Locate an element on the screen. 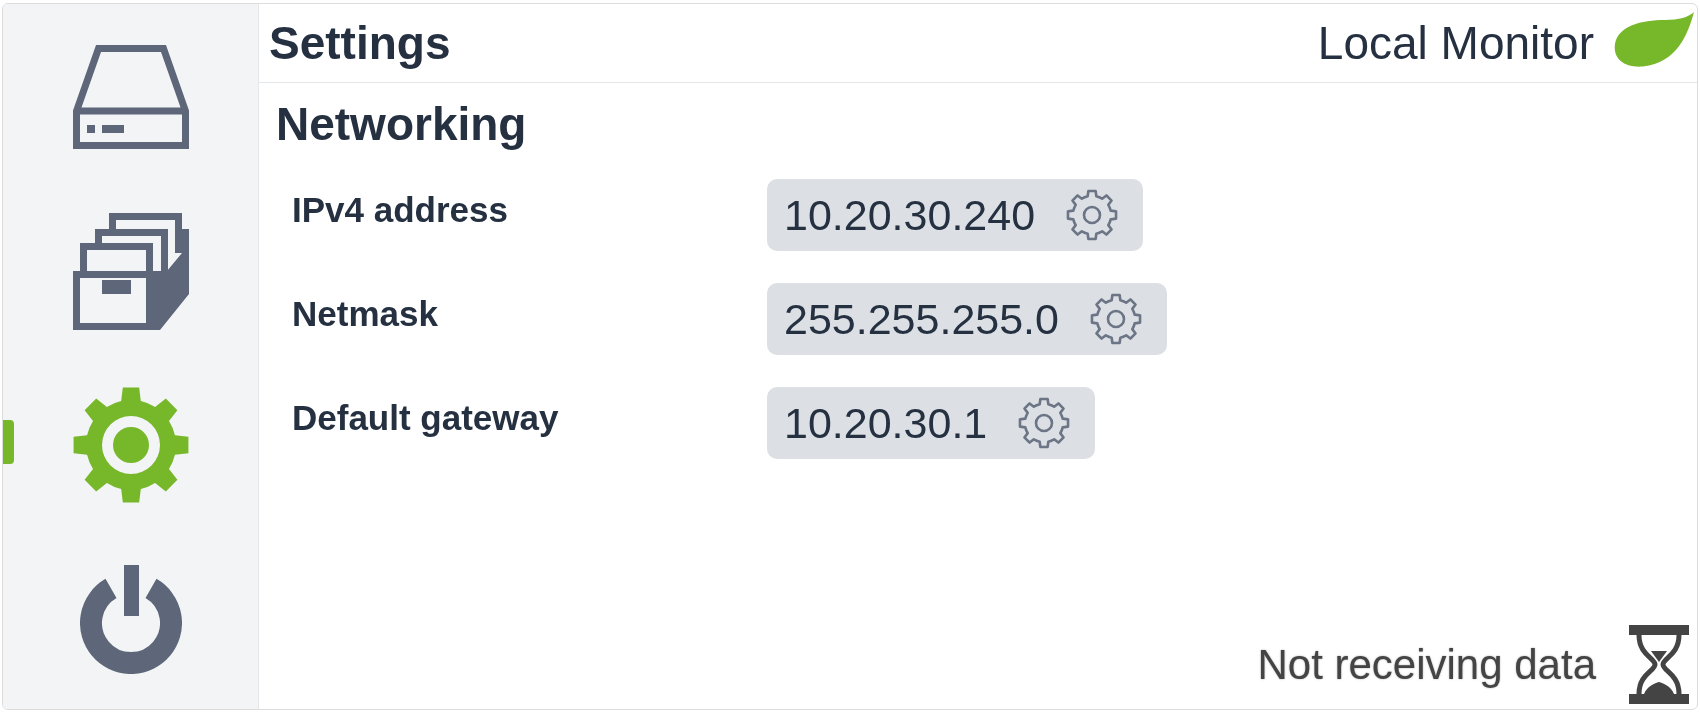  drive-icon is located at coordinates (130, 97).